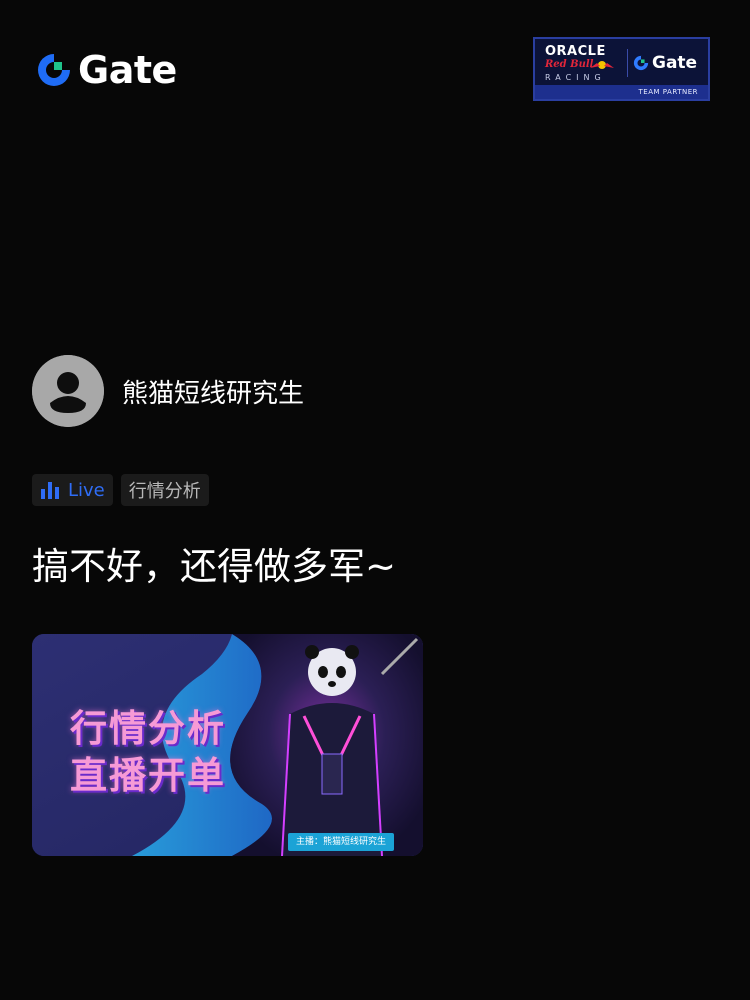  I want to click on post-author: 熊猫短线研究生, so click(168, 391).